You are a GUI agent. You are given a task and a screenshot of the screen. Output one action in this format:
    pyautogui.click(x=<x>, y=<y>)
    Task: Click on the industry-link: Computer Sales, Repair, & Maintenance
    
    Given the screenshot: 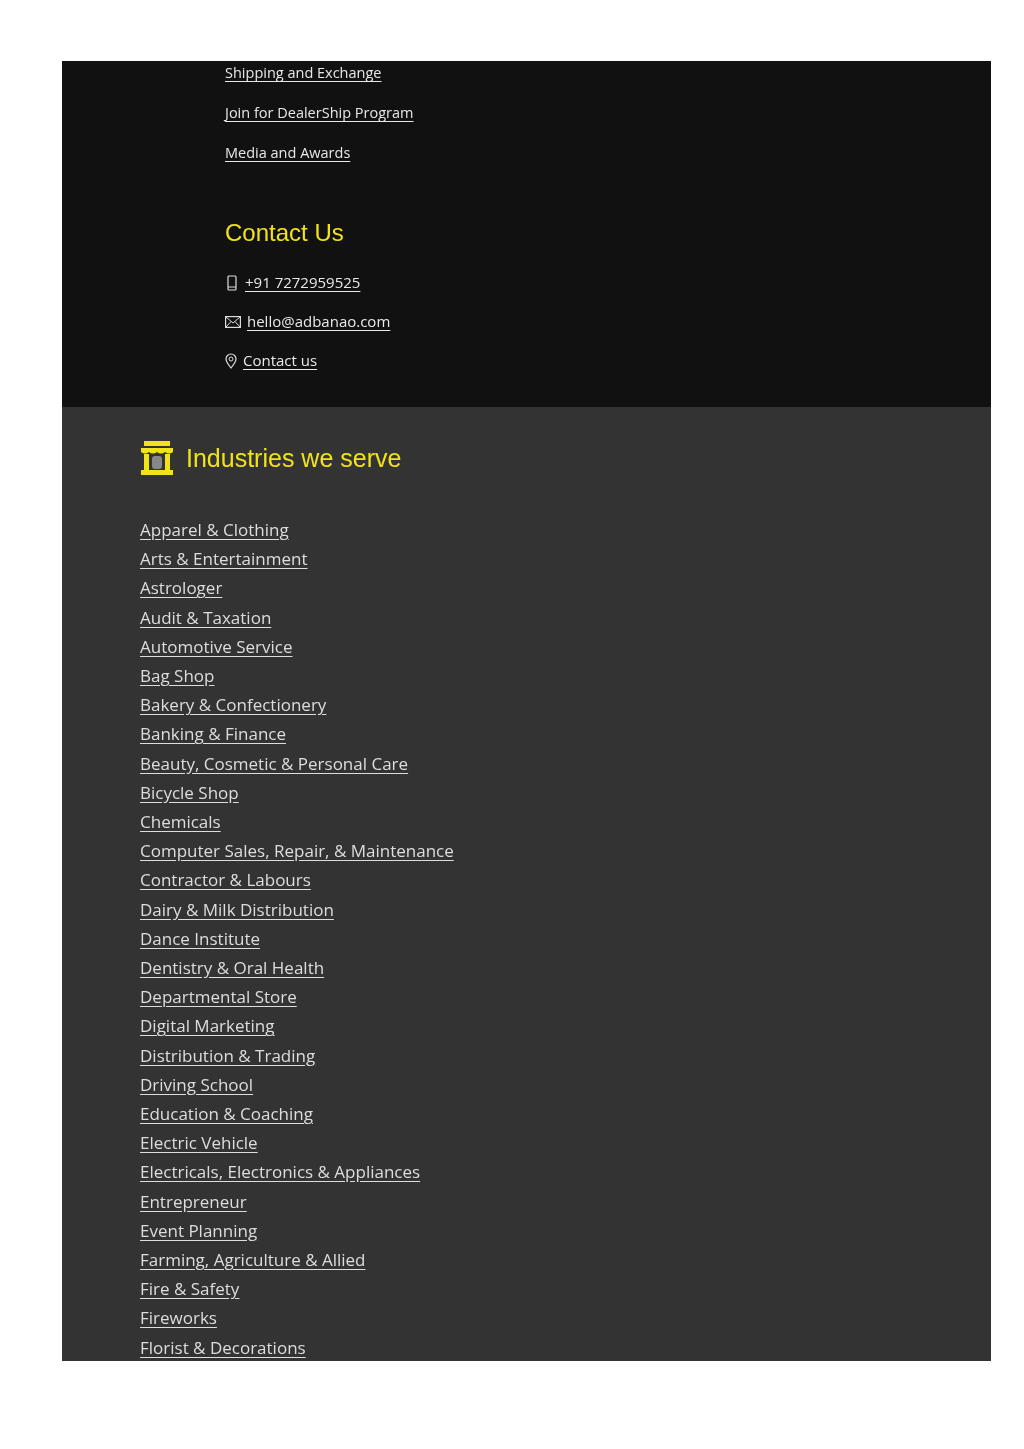 What is the action you would take?
    pyautogui.click(x=297, y=851)
    